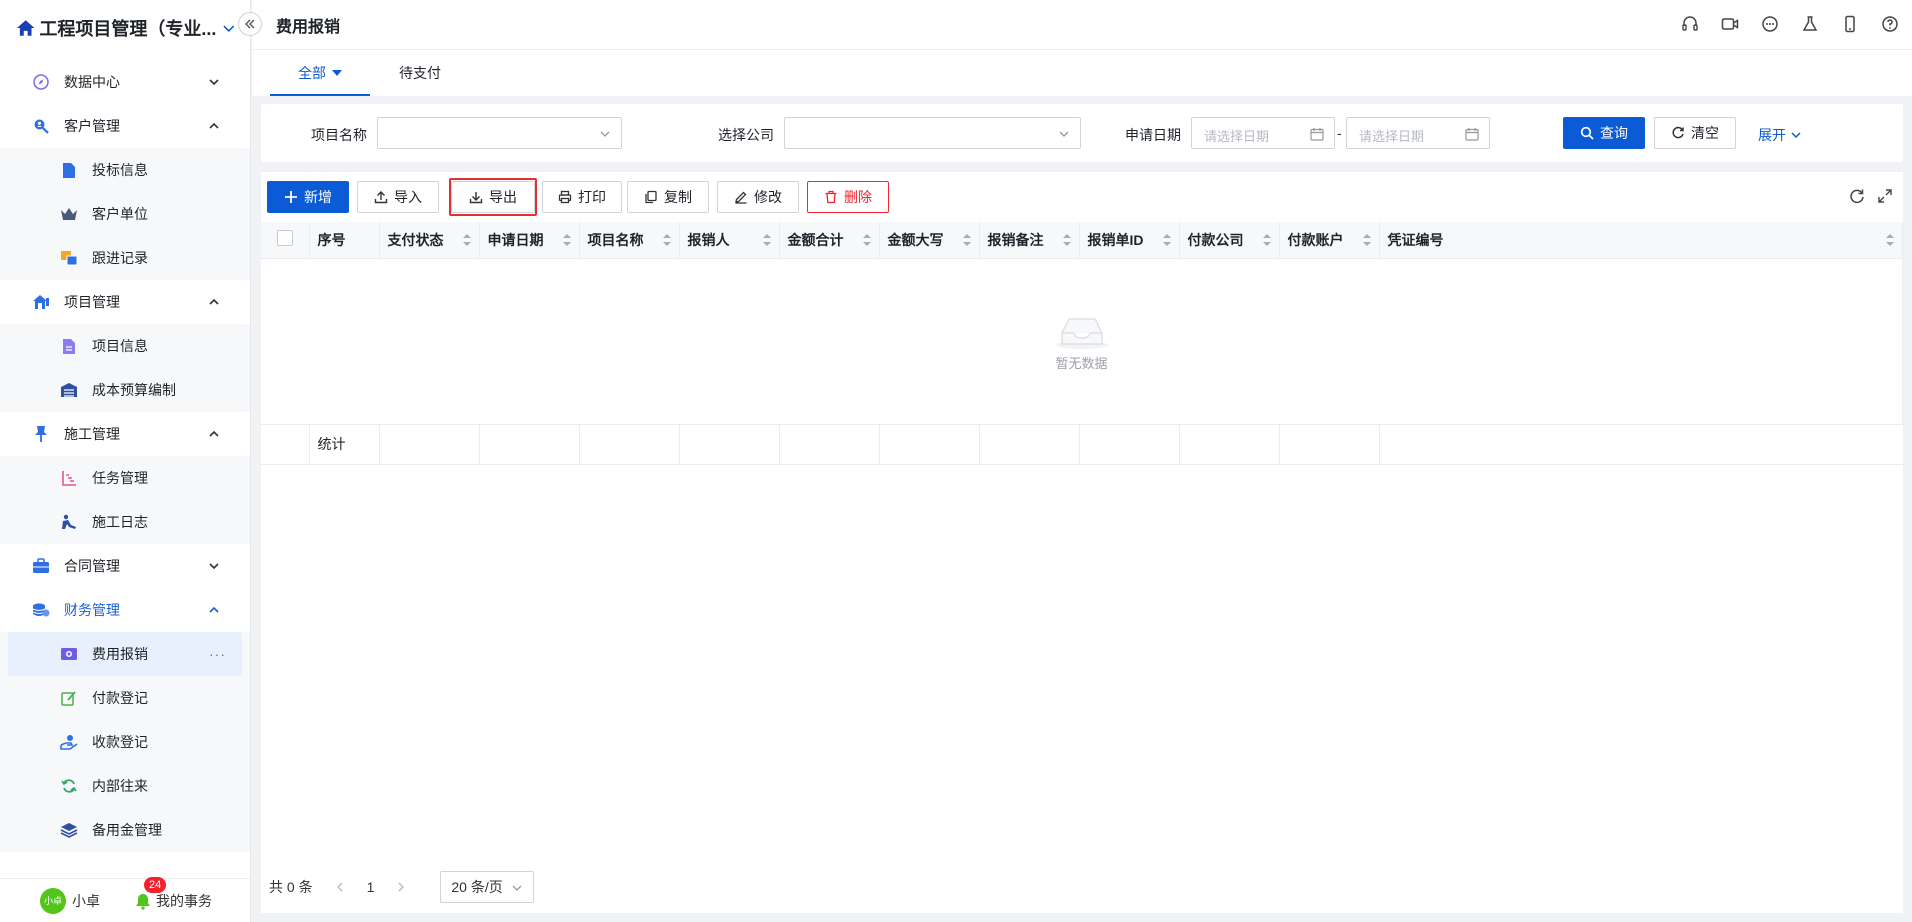 The width and height of the screenshot is (1912, 922). I want to click on sidebar-item-task-management: 任务管理, so click(125, 478).